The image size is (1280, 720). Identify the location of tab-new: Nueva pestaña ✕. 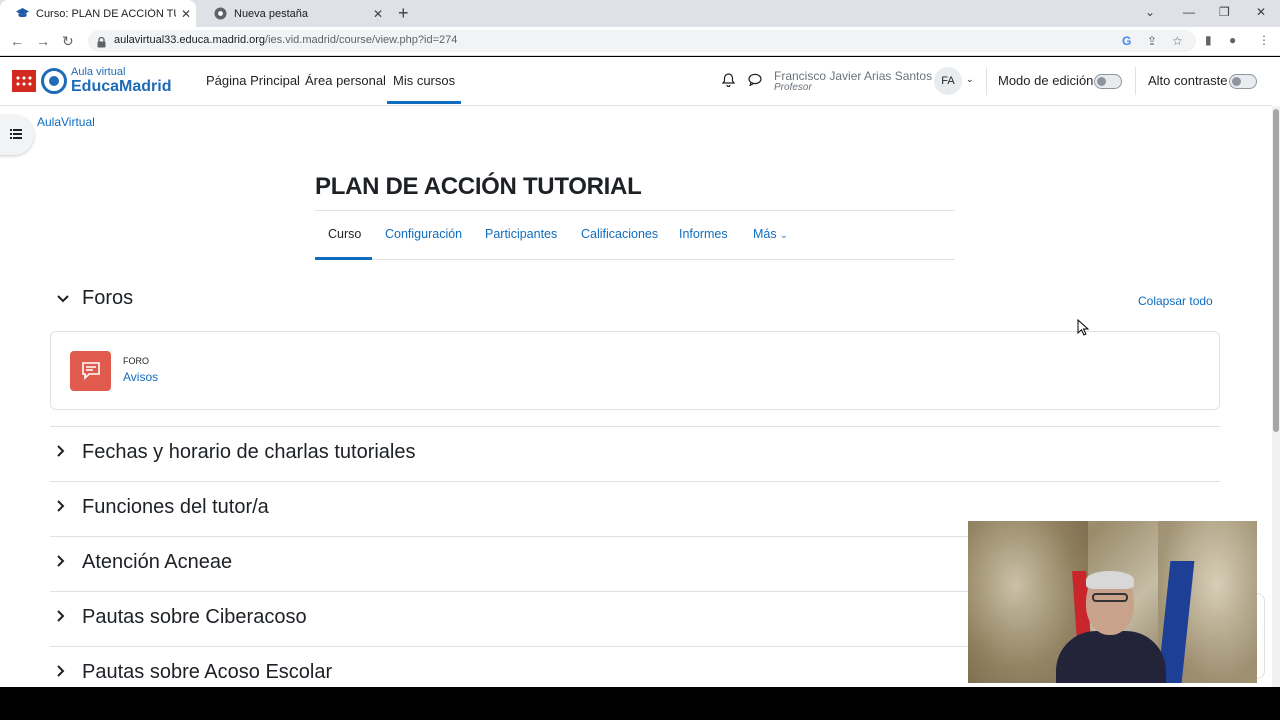
(293, 13).